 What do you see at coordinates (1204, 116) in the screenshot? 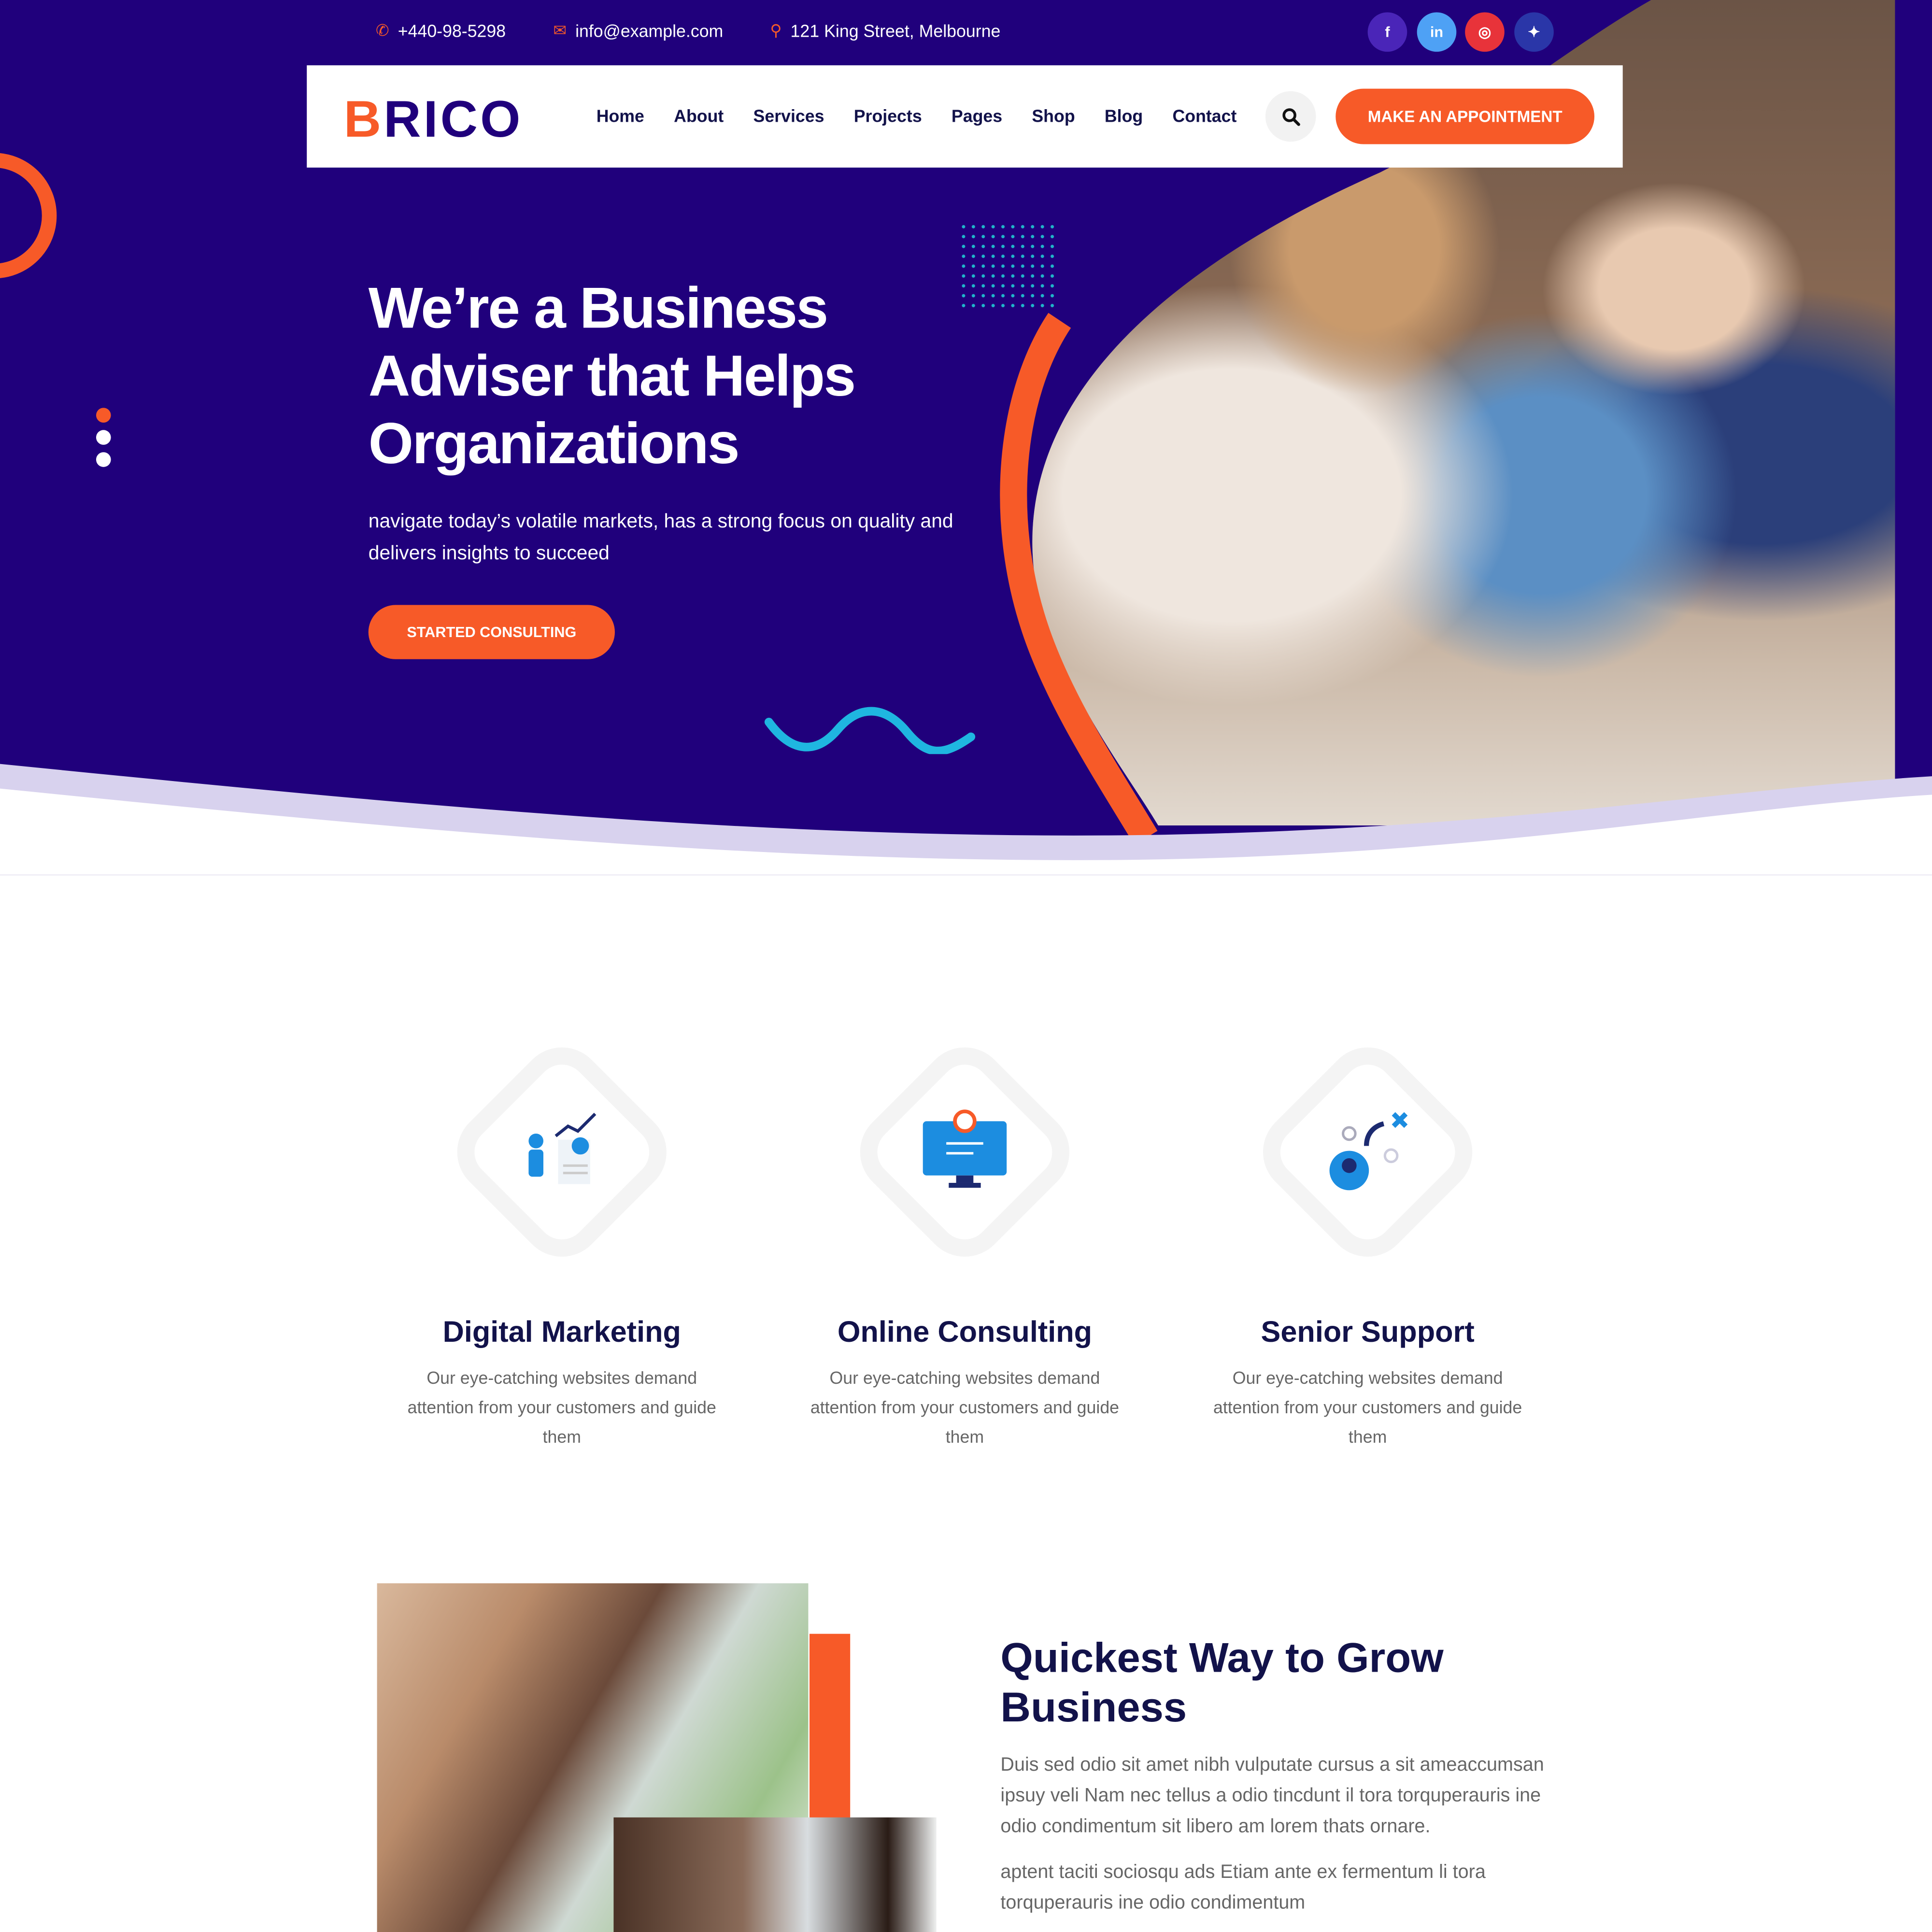
I see `nav-contact: Contact` at bounding box center [1204, 116].